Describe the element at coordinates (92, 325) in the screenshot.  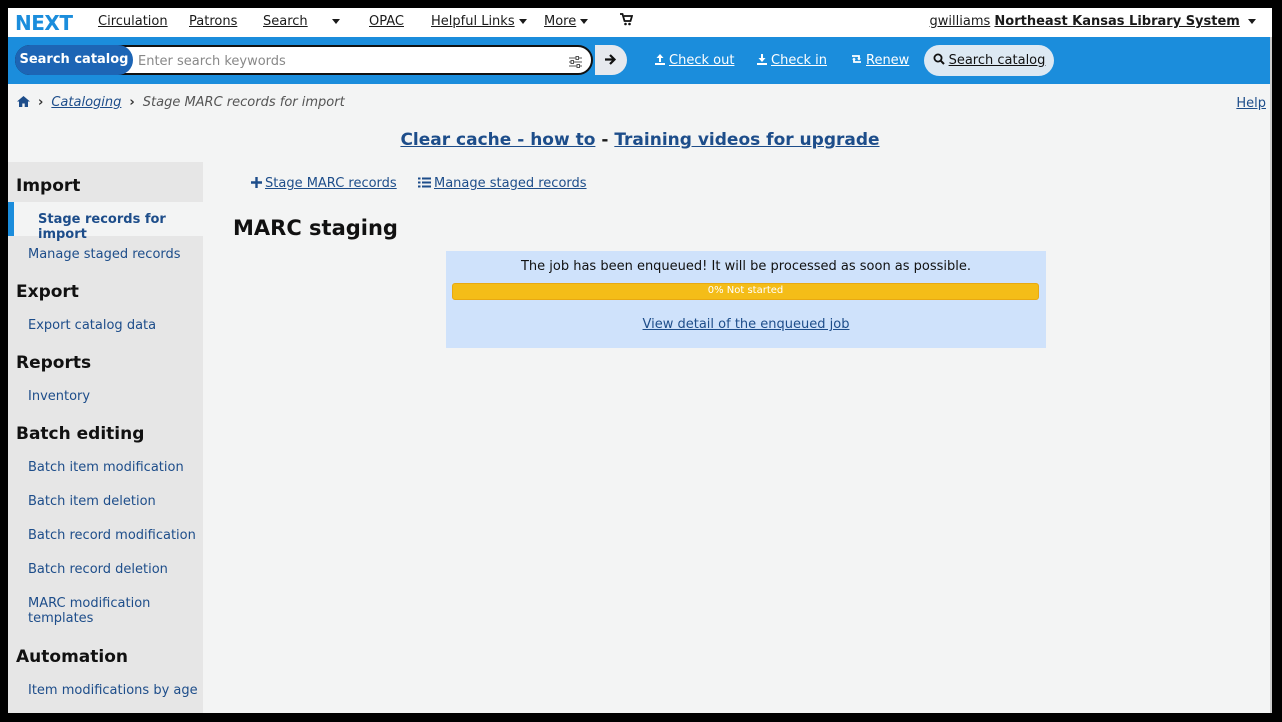
I see `sidebar-item-export-catalog: Export catalog data` at that location.